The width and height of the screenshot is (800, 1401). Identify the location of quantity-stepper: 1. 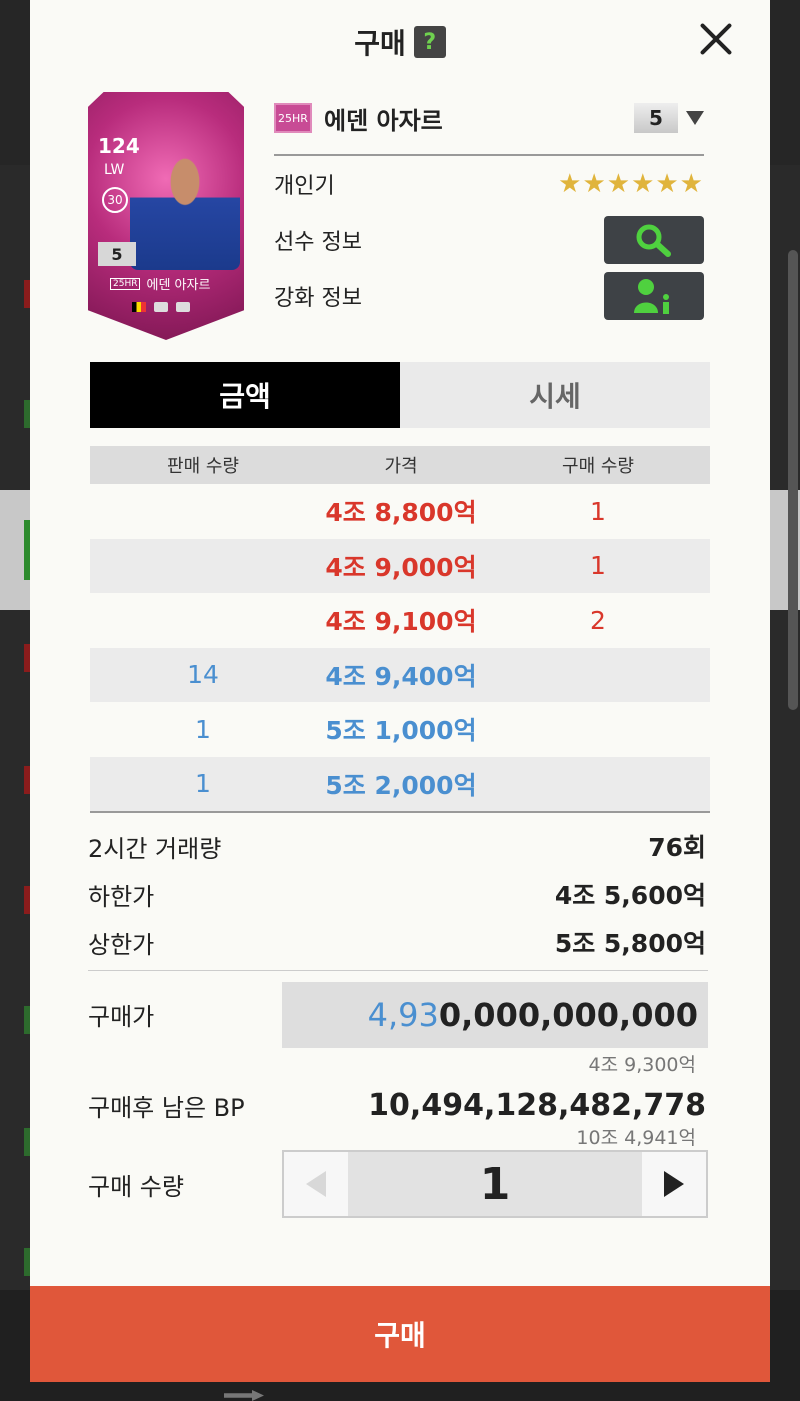
(495, 1184).